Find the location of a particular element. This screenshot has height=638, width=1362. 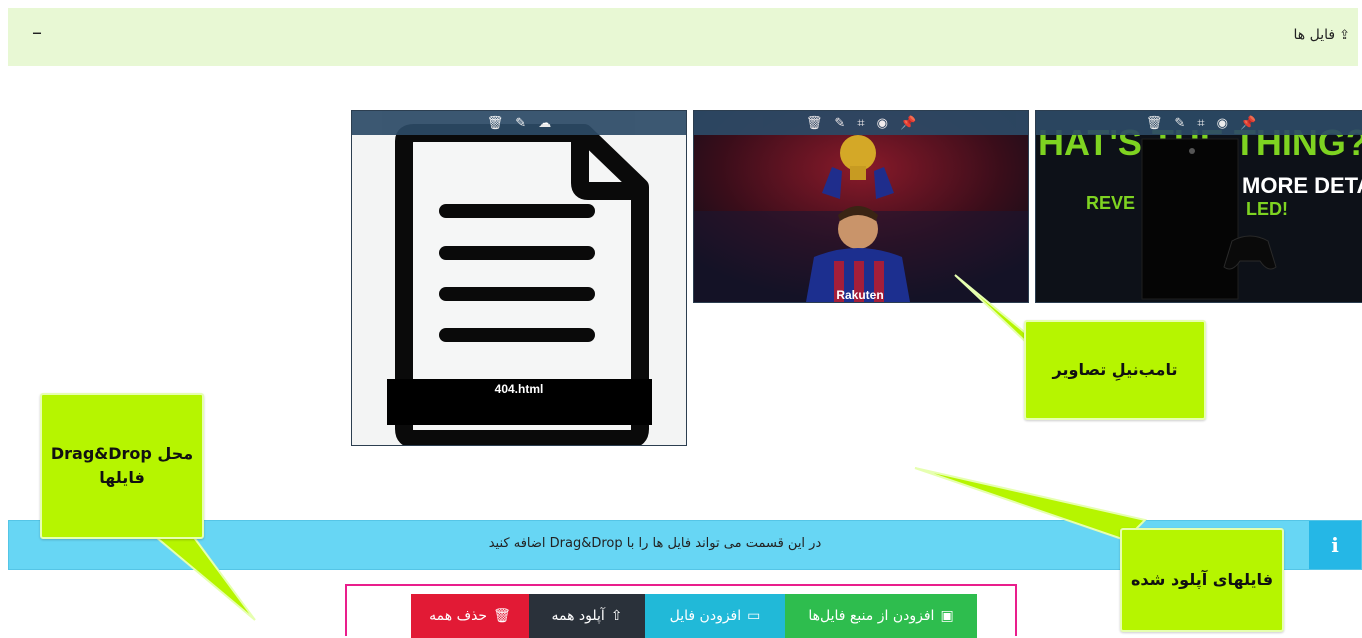

panel-title: ⇪فایل ها is located at coordinates (1321, 35).